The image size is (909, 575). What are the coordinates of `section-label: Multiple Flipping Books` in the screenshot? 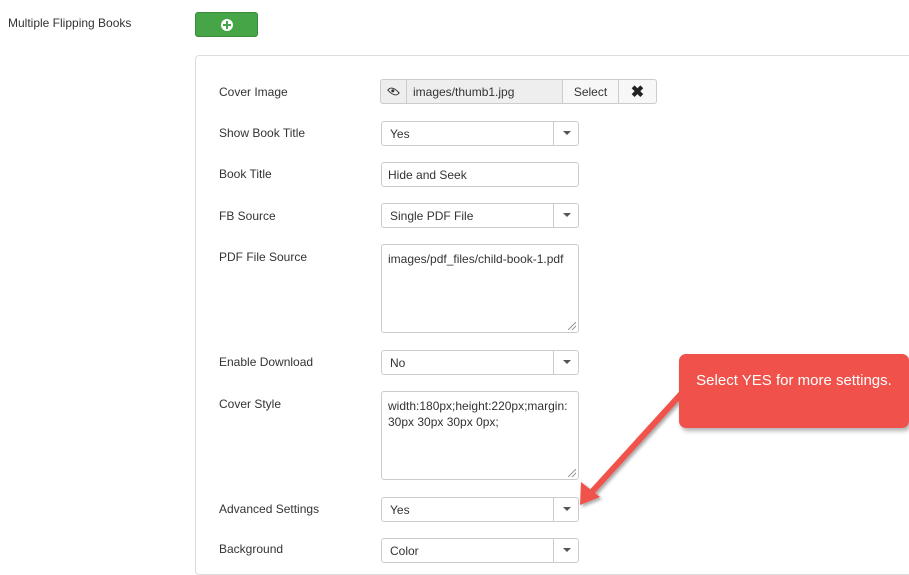 It's located at (70, 23).